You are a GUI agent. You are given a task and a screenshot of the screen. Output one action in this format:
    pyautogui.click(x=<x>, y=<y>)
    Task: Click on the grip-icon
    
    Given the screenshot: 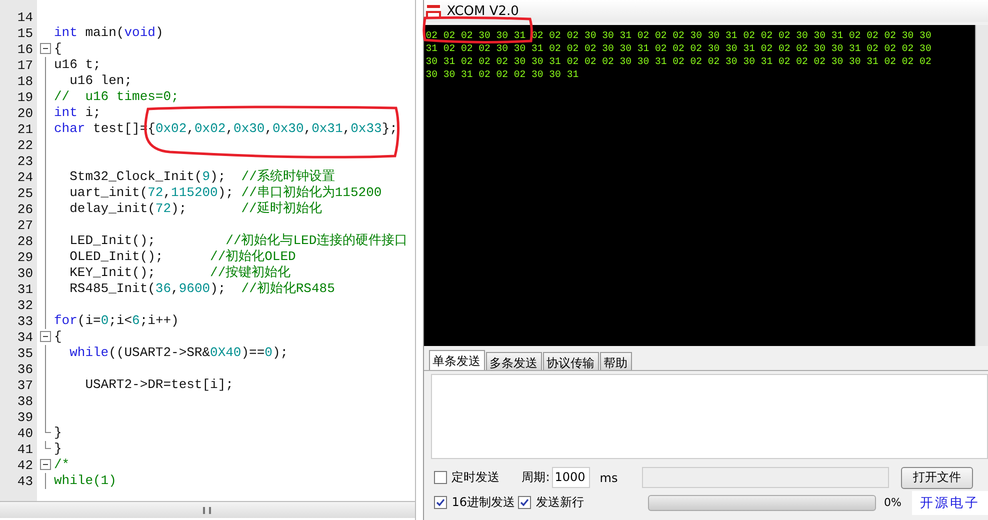 What is the action you would take?
    pyautogui.click(x=207, y=510)
    